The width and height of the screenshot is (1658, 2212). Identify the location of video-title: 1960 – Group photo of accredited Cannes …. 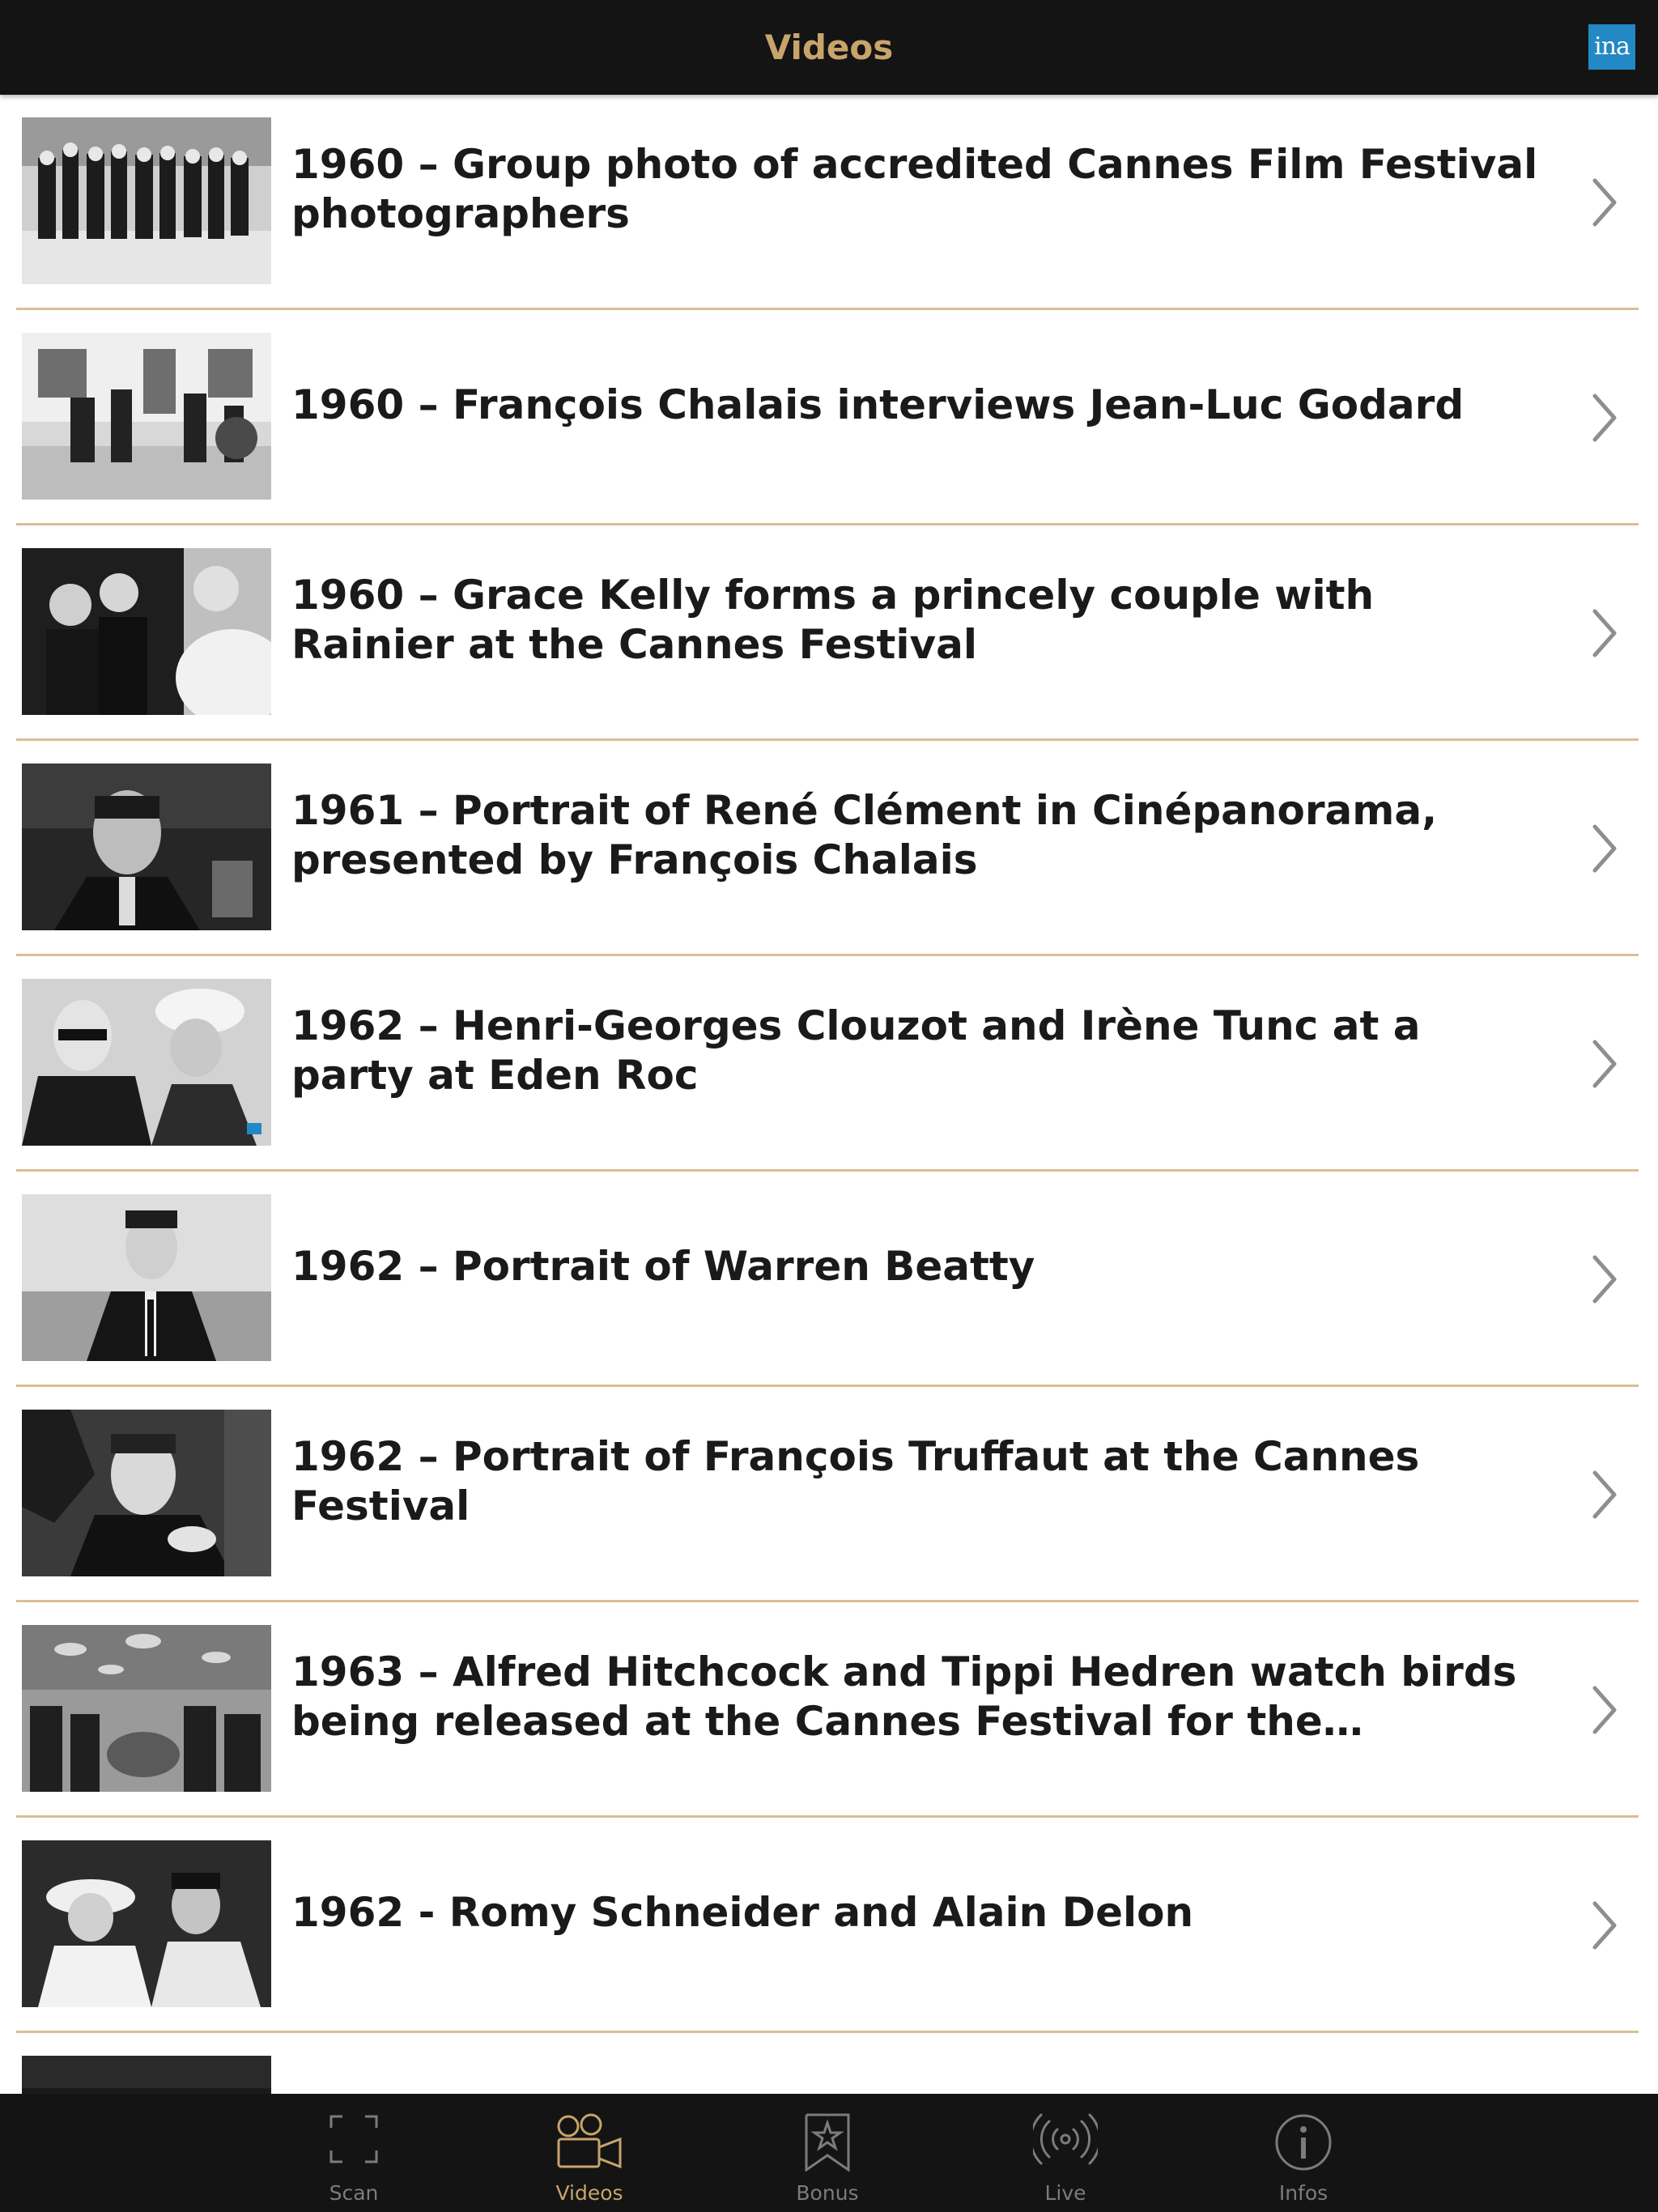
(914, 189).